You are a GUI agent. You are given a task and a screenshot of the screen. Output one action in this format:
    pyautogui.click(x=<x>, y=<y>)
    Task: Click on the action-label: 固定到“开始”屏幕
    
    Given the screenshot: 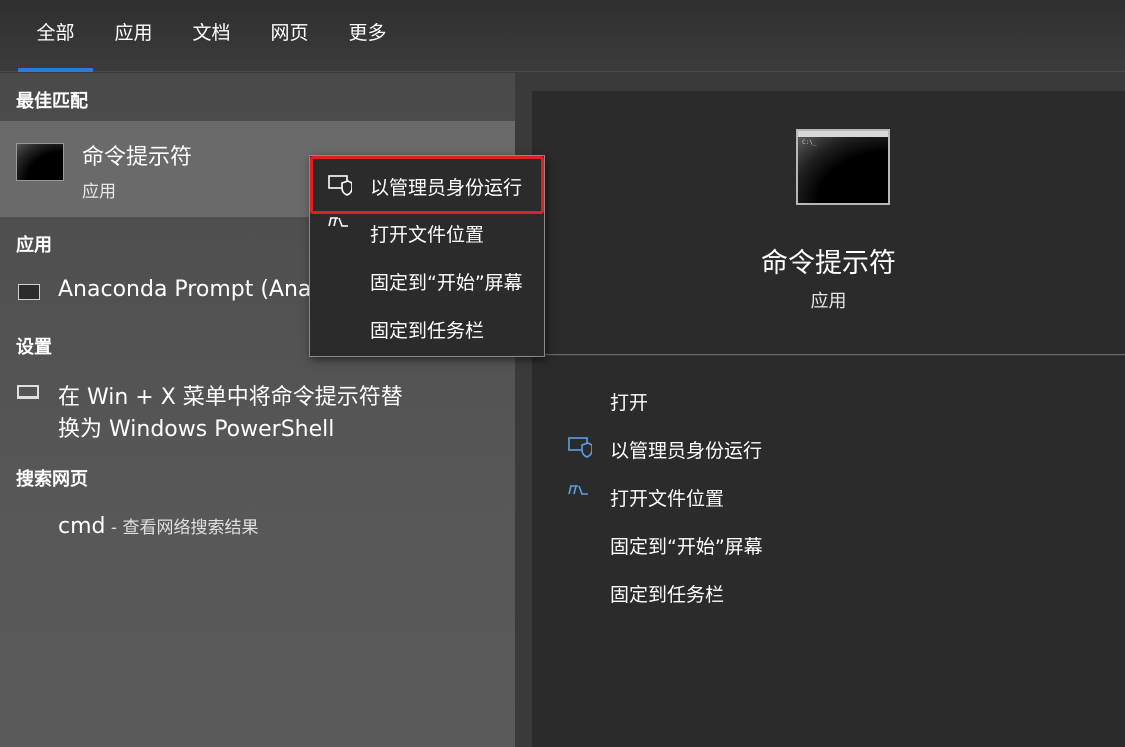 What is the action you would take?
    pyautogui.click(x=686, y=547)
    